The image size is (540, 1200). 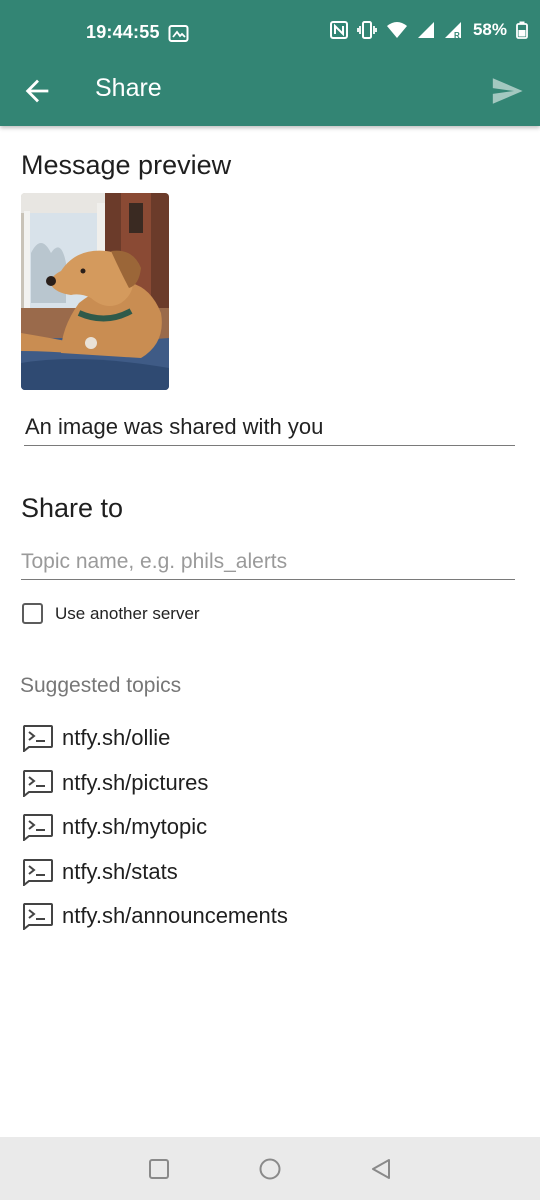 What do you see at coordinates (270, 63) in the screenshot?
I see `app-bar: 19:44:55 R 58% Share` at bounding box center [270, 63].